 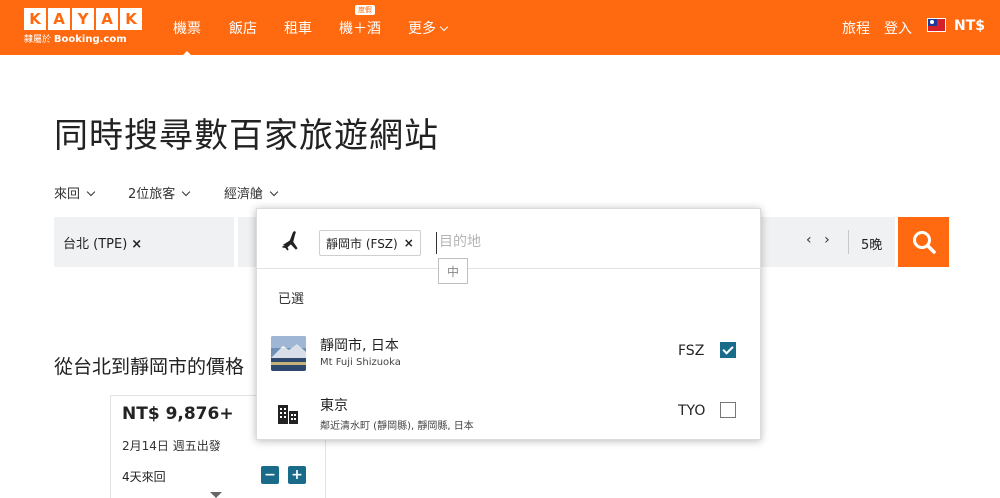 What do you see at coordinates (144, 477) in the screenshot?
I see `trip-length: 4天來回` at bounding box center [144, 477].